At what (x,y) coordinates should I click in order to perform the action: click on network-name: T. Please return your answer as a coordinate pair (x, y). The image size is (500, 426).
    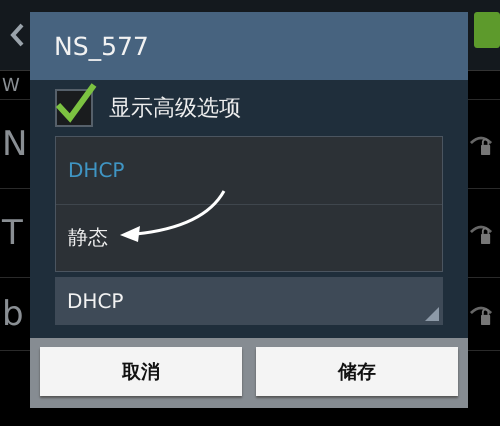
    Looking at the image, I should click on (12, 233).